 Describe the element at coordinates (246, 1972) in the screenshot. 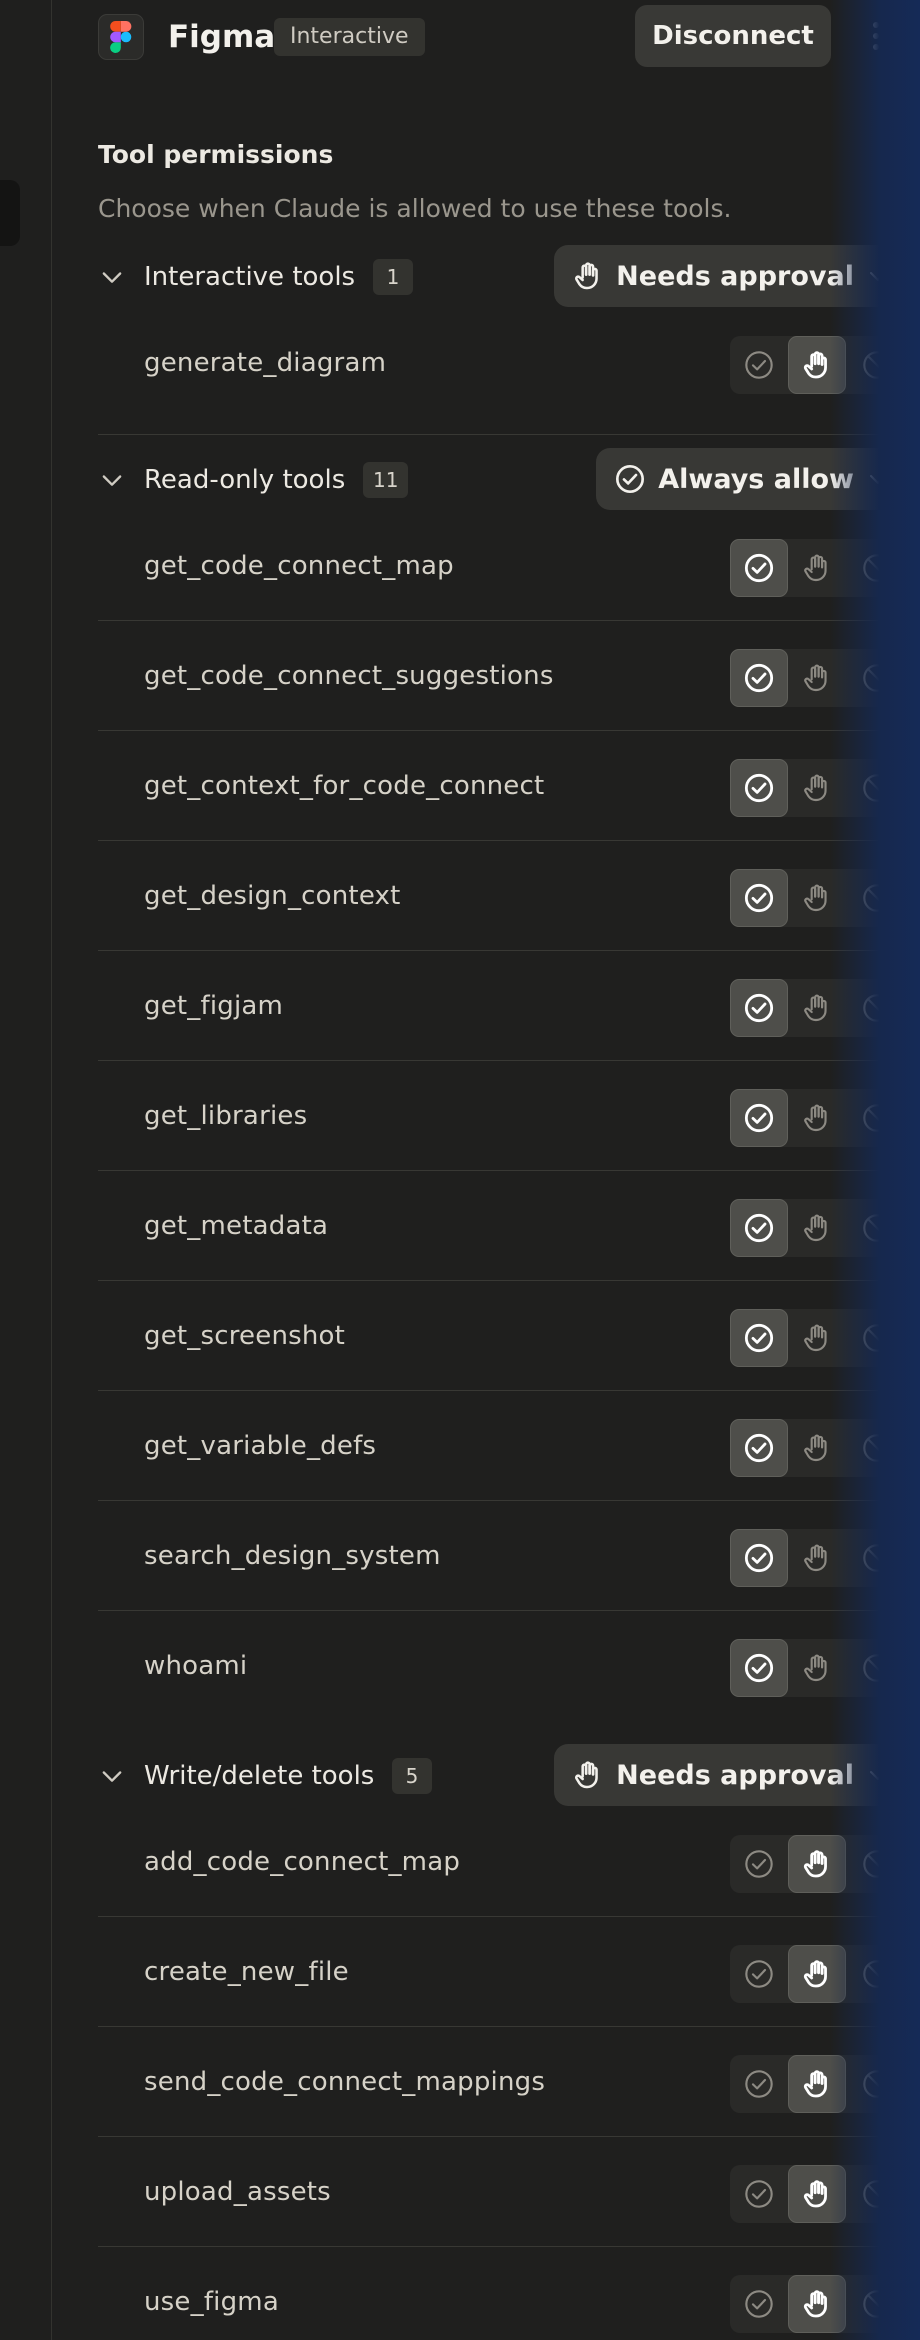

I see `tool-name: create_new_file` at that location.